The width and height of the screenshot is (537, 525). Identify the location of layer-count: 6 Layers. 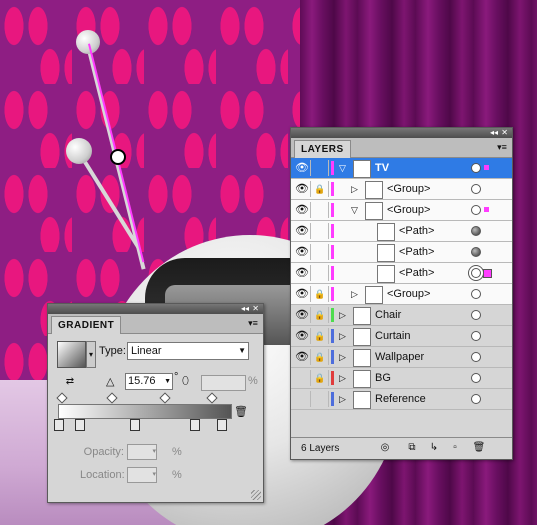
(320, 448).